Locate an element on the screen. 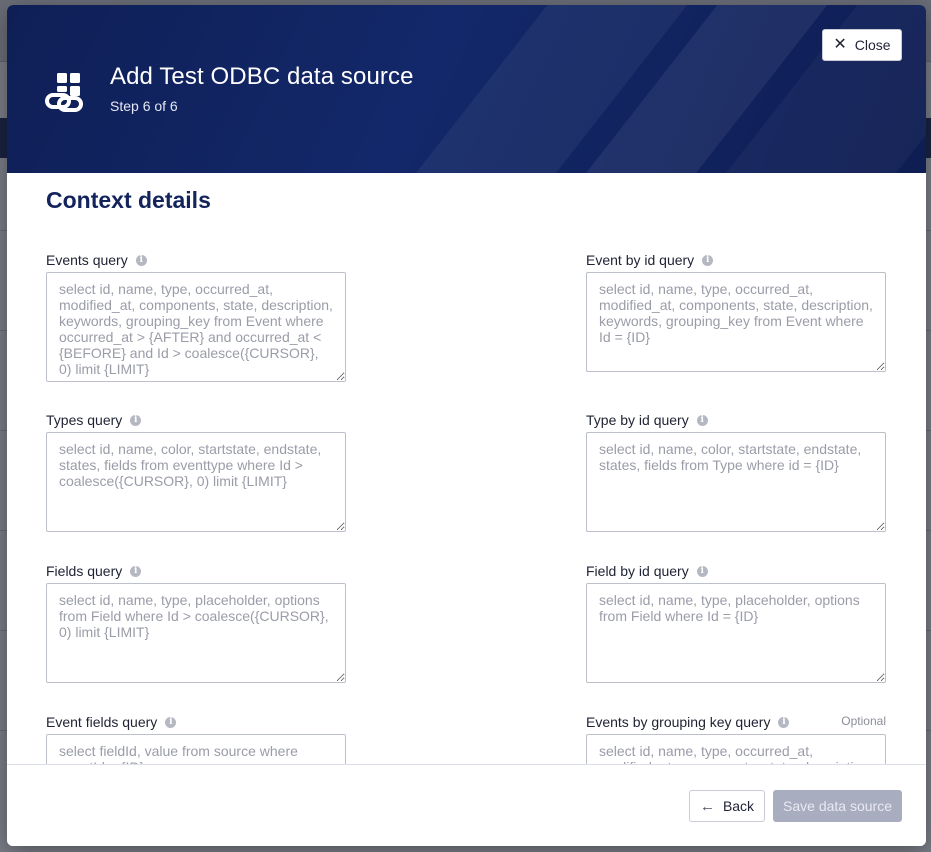 The height and width of the screenshot is (852, 931). field-by-id-query-field: Field by id query i is located at coordinates (736, 622).